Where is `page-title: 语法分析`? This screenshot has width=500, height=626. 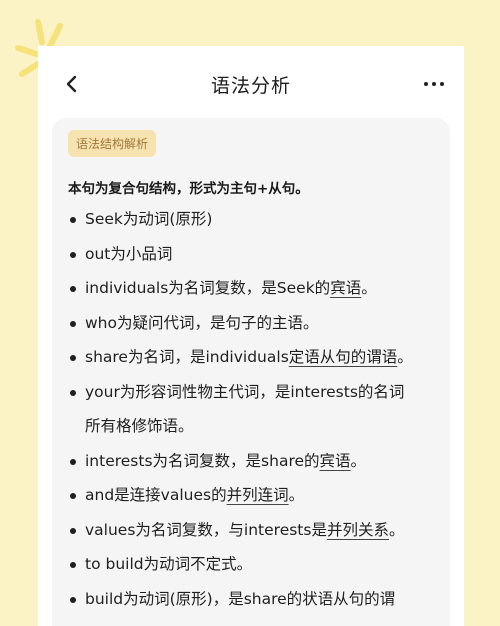
page-title: 语法分析 is located at coordinates (250, 85).